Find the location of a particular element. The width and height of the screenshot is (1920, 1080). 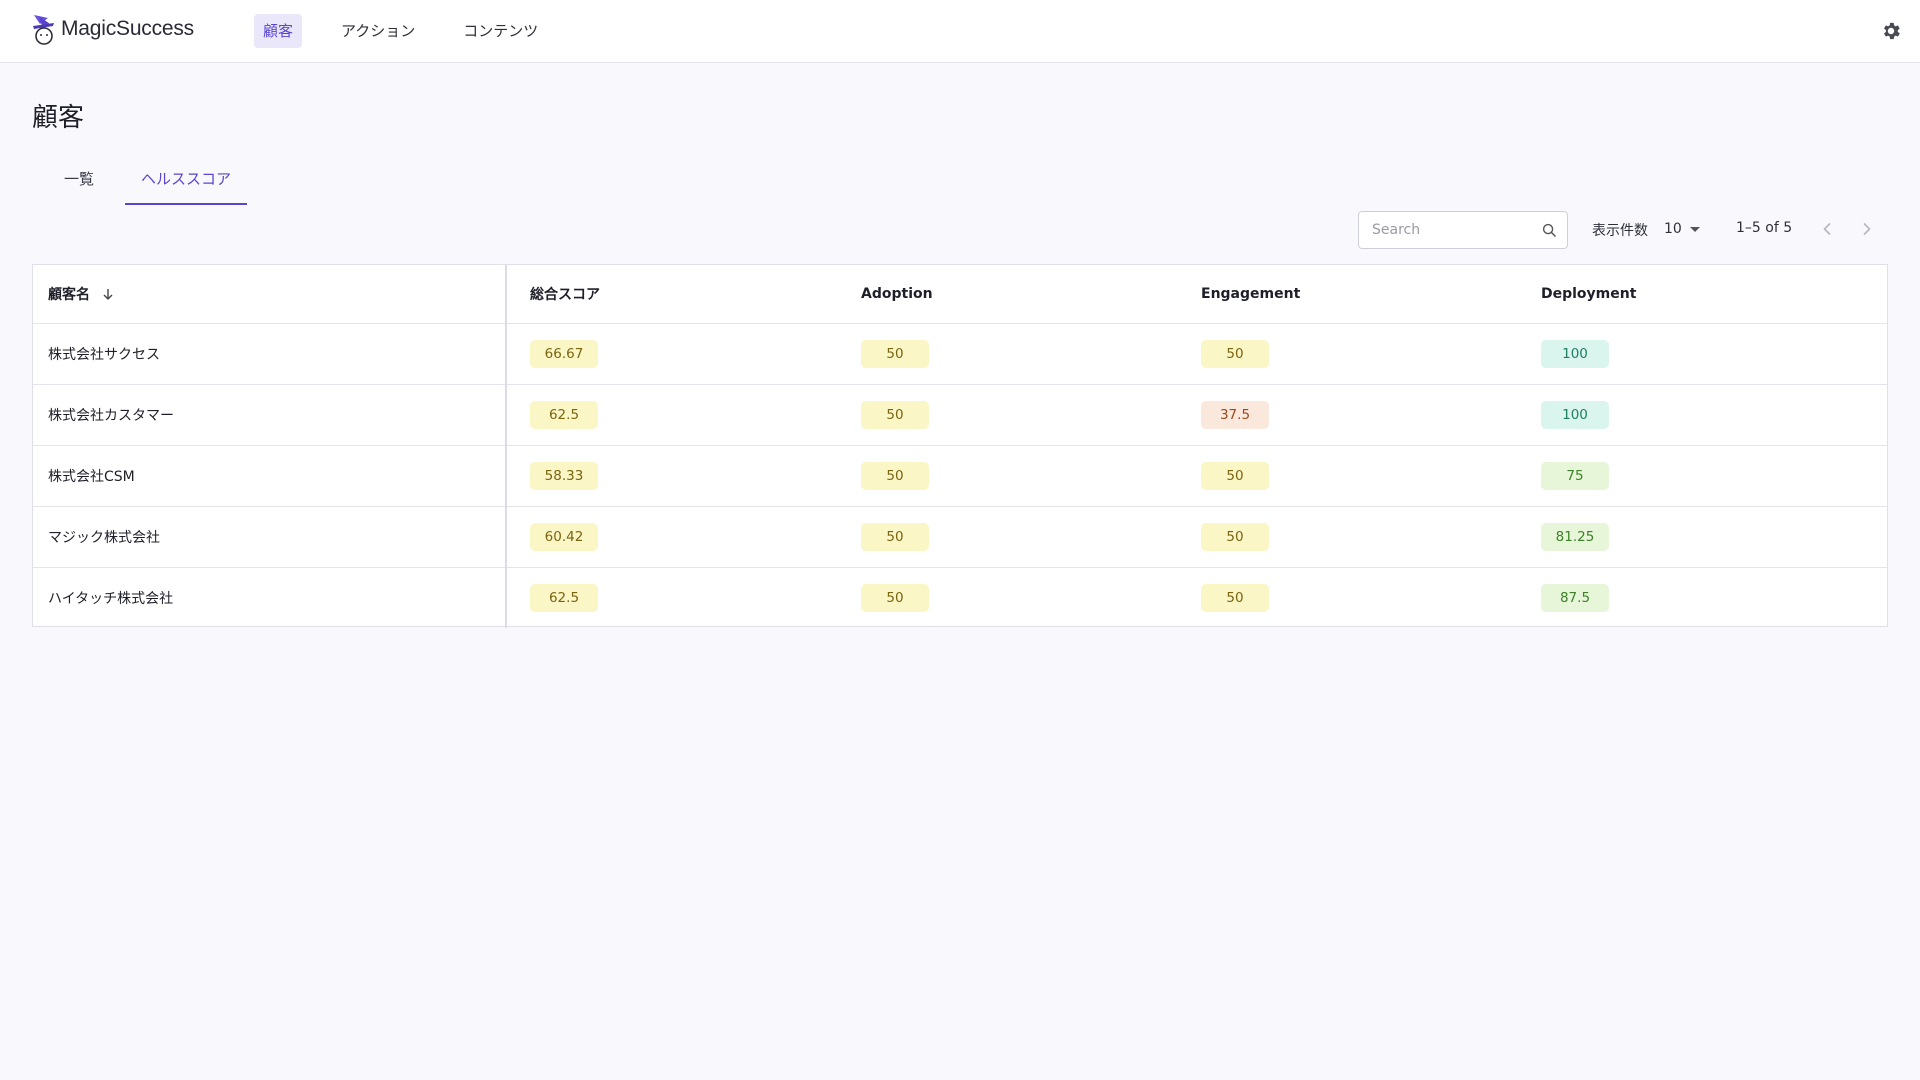

table-row: 株式会社サクセス 66.67 50 50 100 is located at coordinates (960, 353).